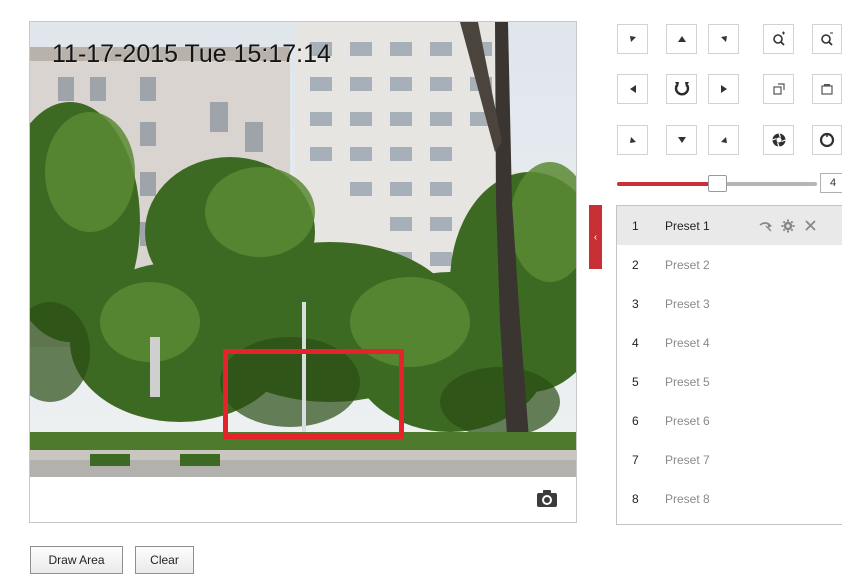  Describe the element at coordinates (687, 303) in the screenshot. I see `preset-name: Preset 3` at that location.